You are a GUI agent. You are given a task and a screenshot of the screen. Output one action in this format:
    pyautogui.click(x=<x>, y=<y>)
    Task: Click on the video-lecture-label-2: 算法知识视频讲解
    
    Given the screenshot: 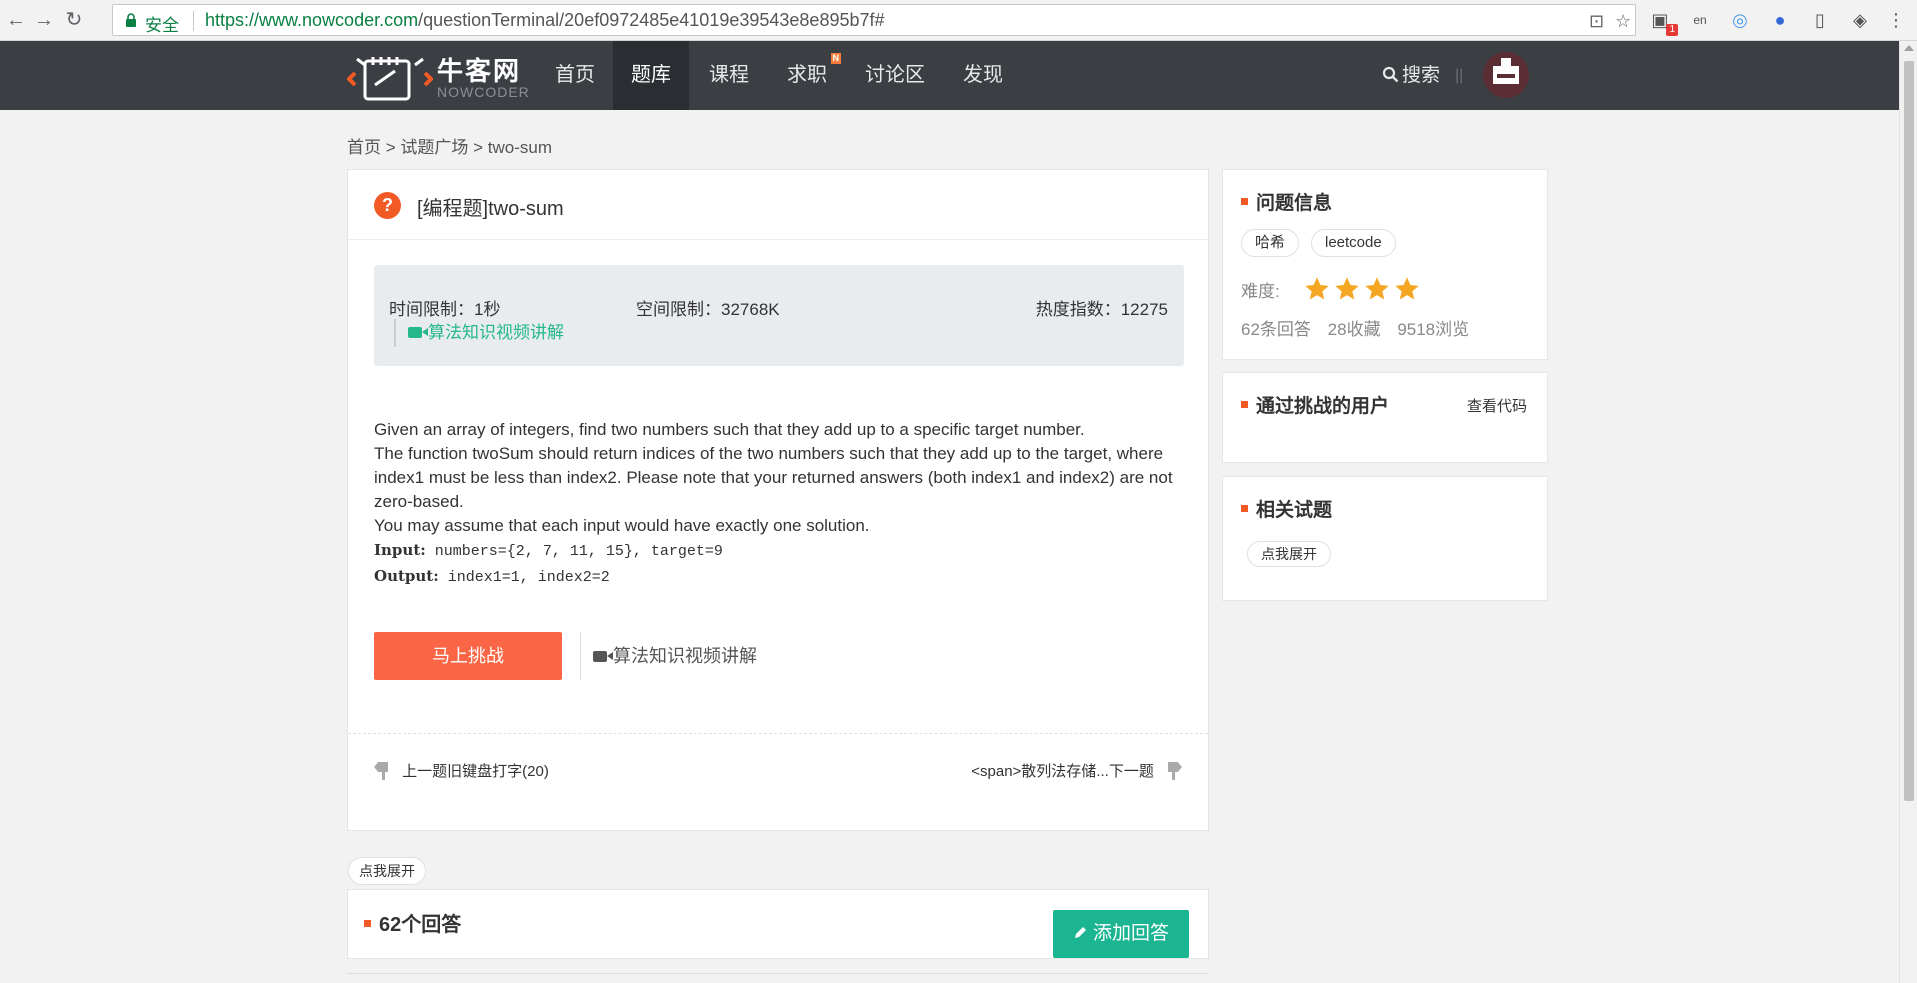 What is the action you would take?
    pyautogui.click(x=685, y=656)
    